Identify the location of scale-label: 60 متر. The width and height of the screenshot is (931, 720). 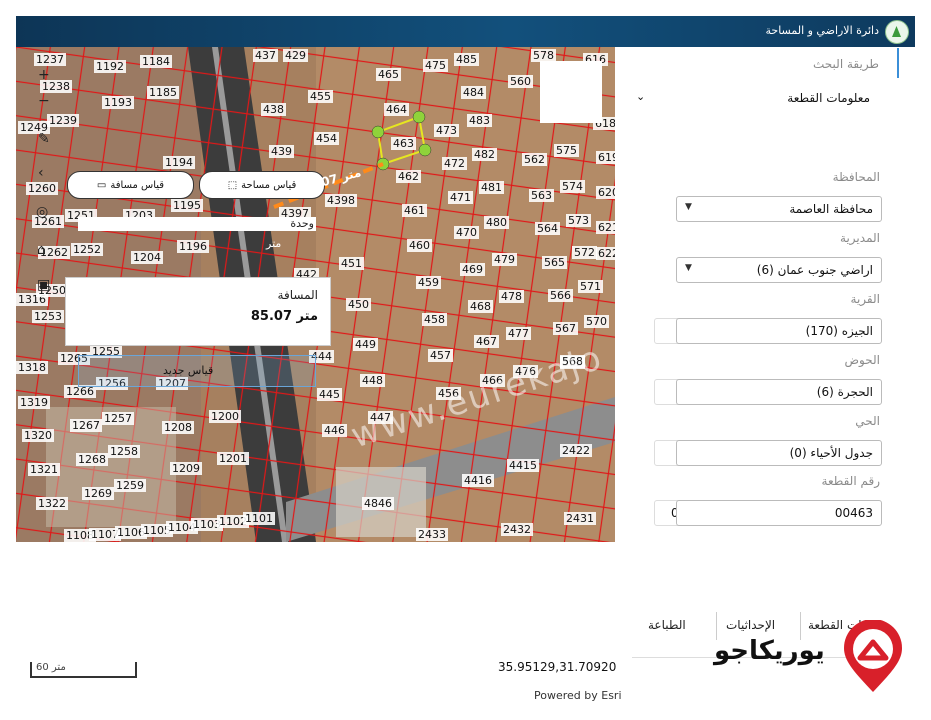
(51, 667).